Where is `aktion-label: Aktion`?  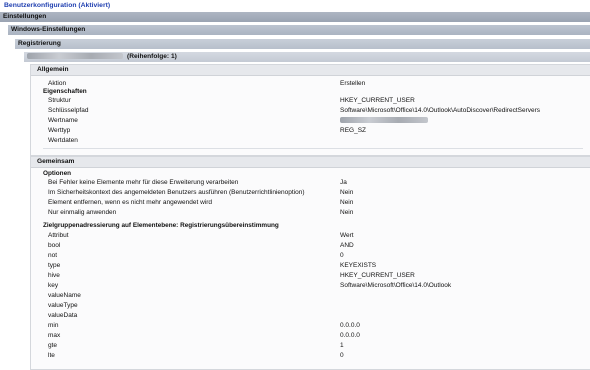
aktion-label: Aktion is located at coordinates (57, 83).